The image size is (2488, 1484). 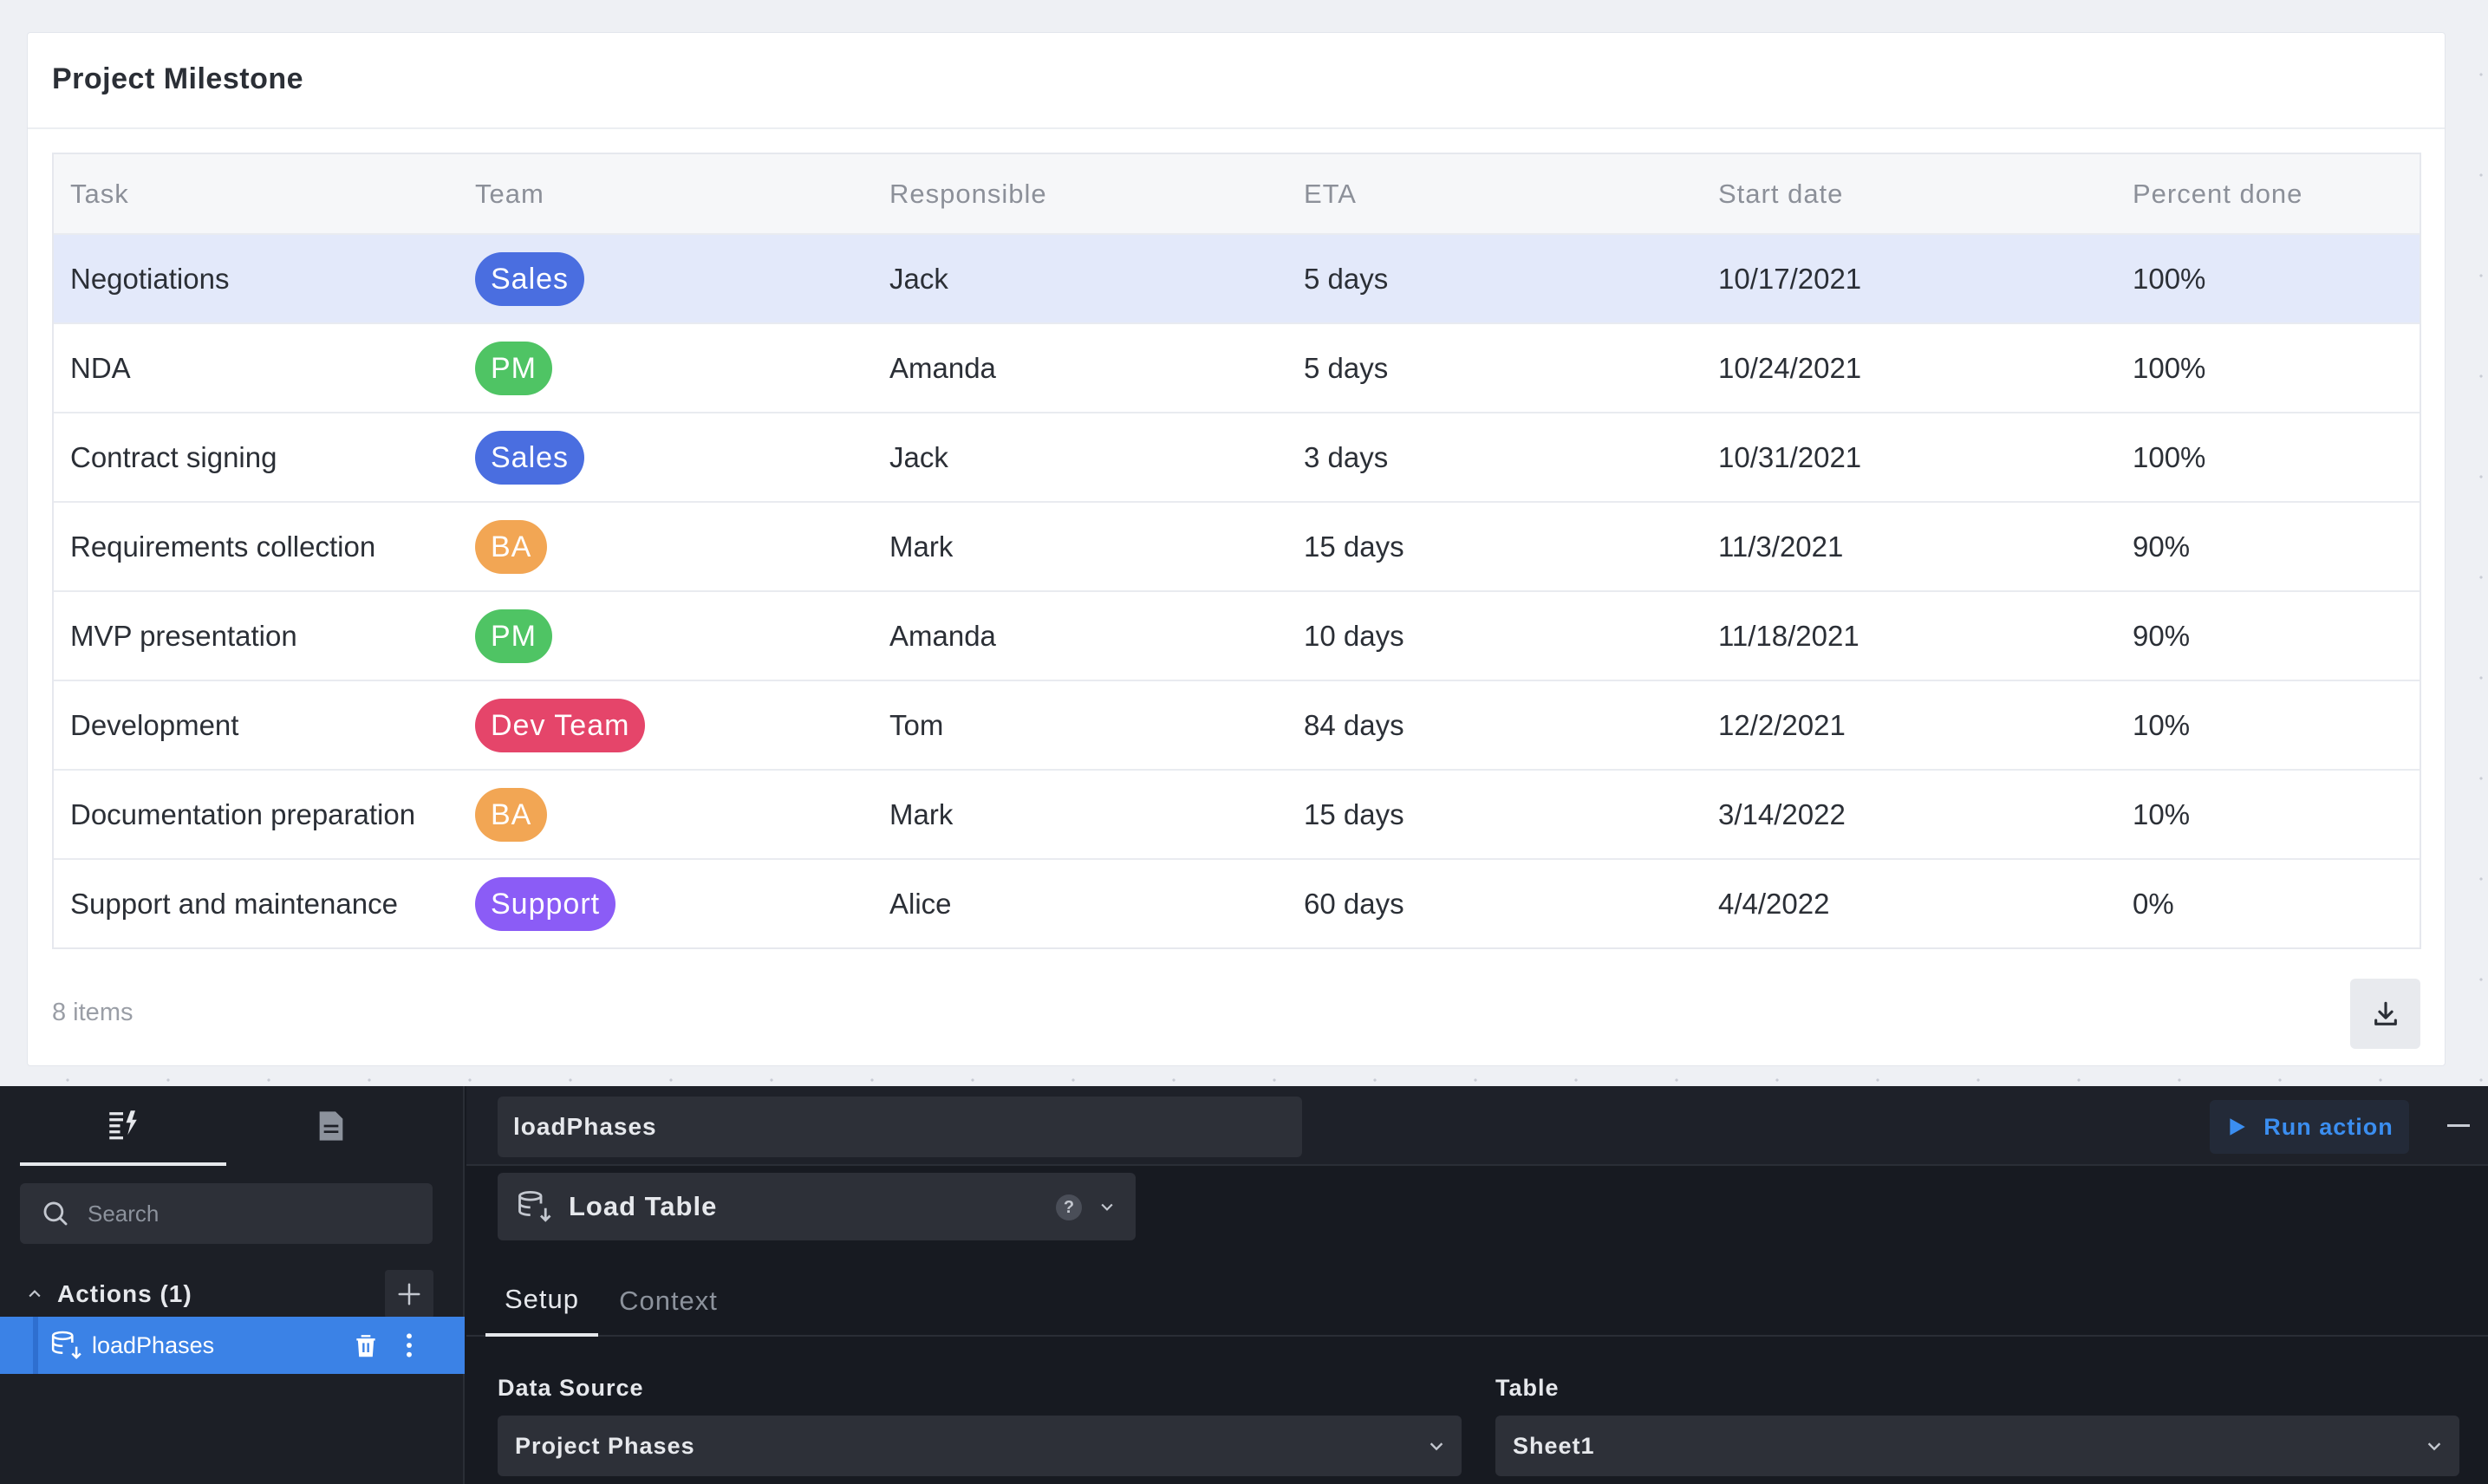 I want to click on more-options-icon, so click(x=409, y=1345).